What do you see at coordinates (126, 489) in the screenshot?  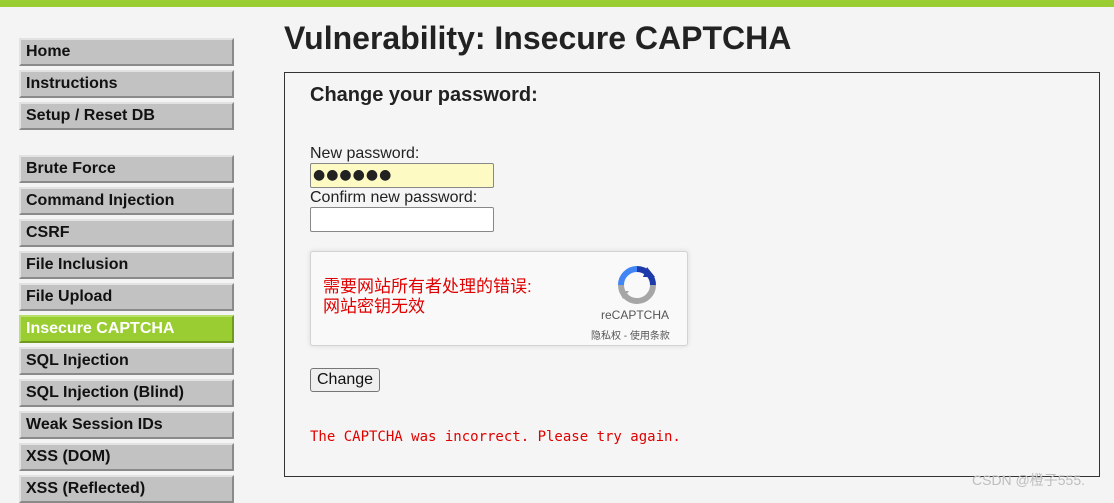 I see `sidebar-item-xss-reflected: XSS (Reflected)` at bounding box center [126, 489].